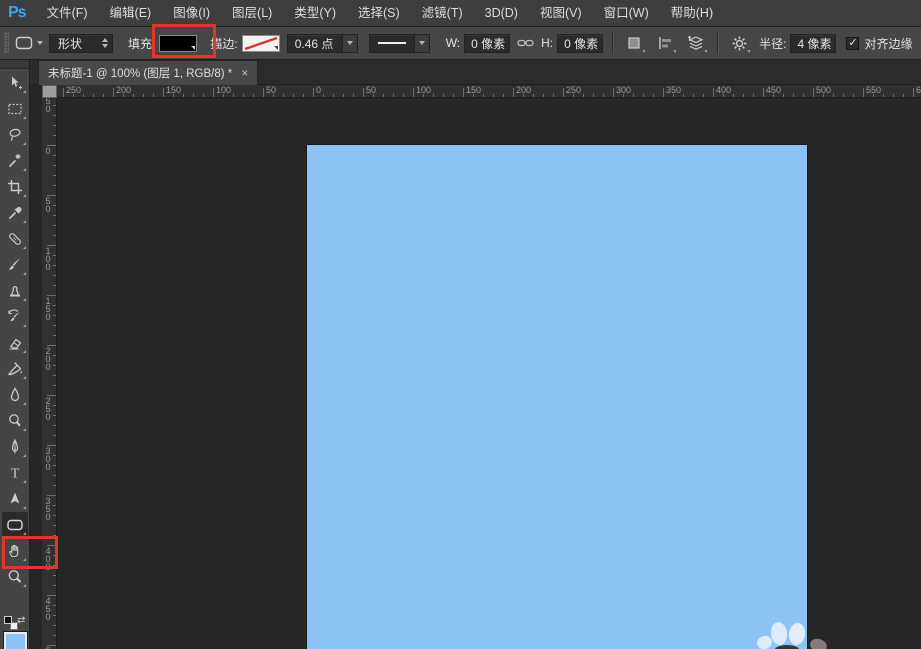  What do you see at coordinates (692, 13) in the screenshot?
I see `menu-item: 帮助(H)` at bounding box center [692, 13].